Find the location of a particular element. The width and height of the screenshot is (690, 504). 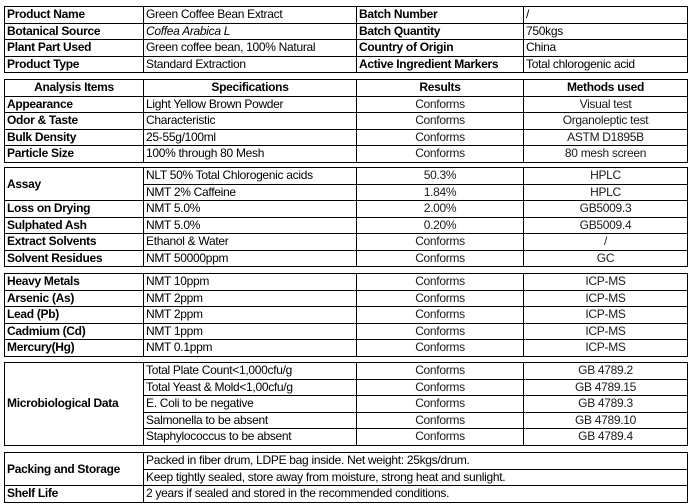

analysis-item: Mercury(Hg) is located at coordinates (74, 348).